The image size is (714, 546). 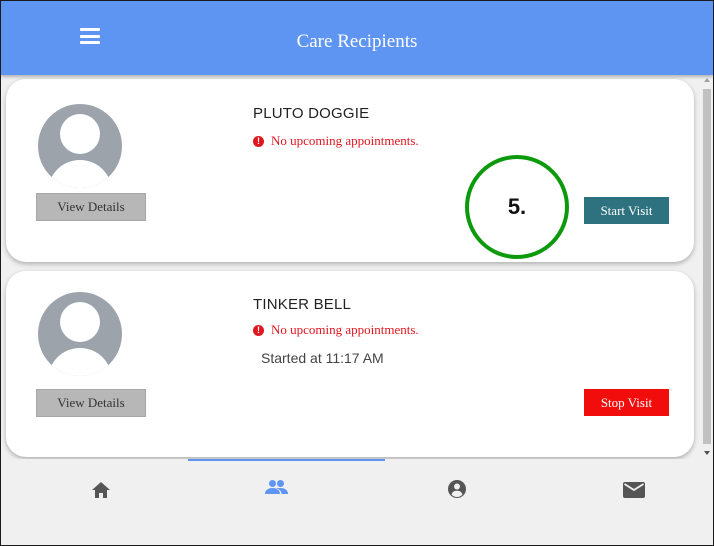 What do you see at coordinates (101, 490) in the screenshot?
I see `home-icon` at bounding box center [101, 490].